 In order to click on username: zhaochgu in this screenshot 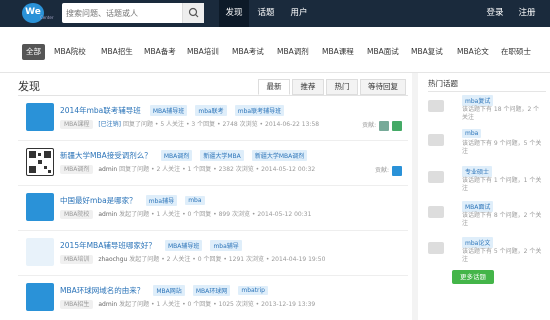, I will do `click(112, 259)`.